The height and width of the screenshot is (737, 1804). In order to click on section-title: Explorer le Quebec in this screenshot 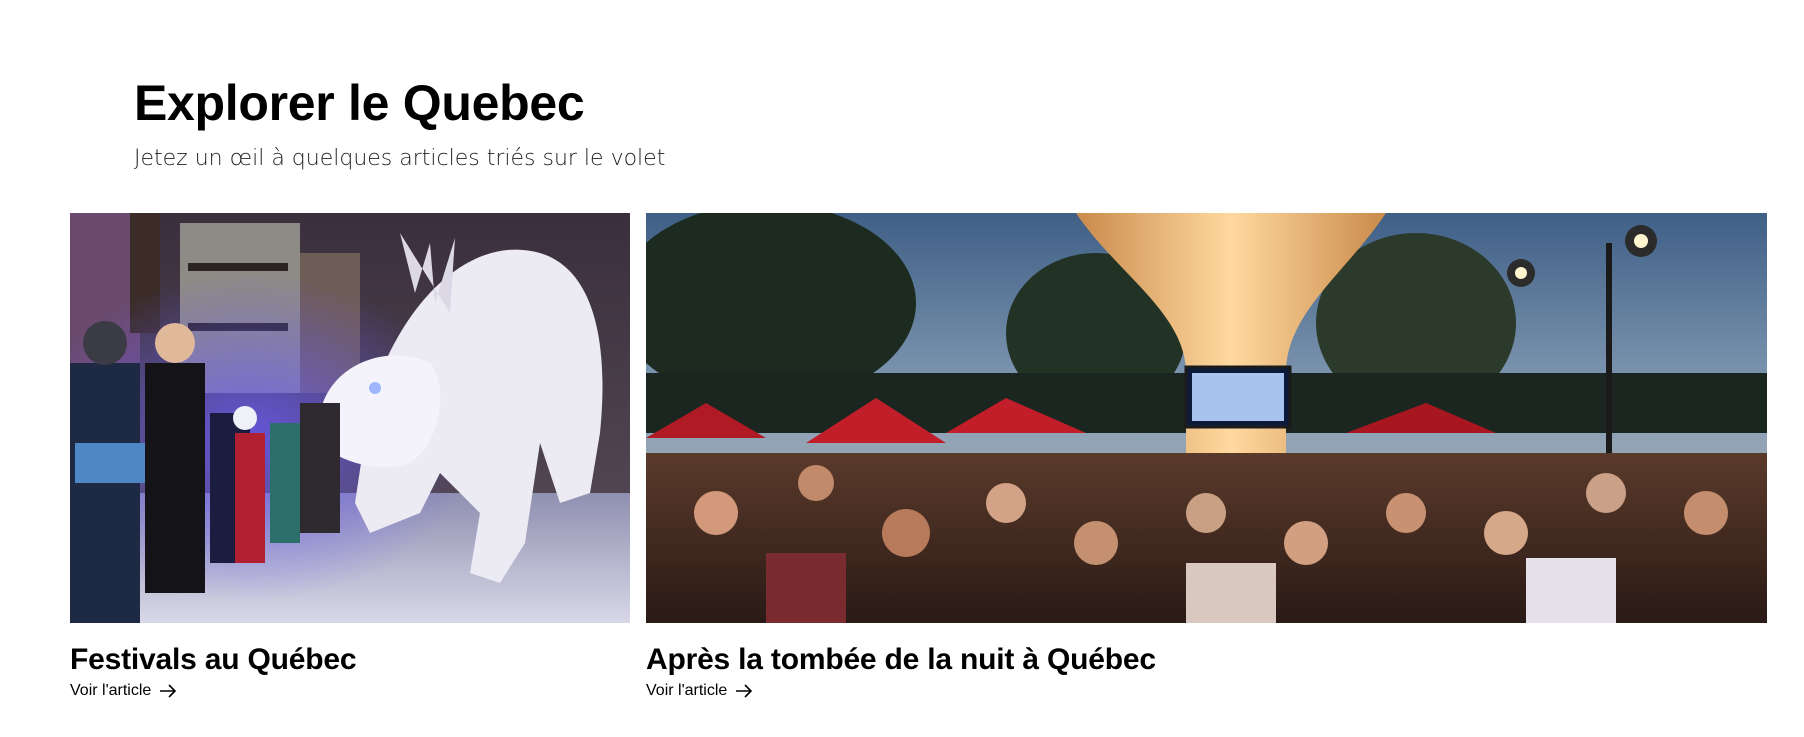, I will do `click(359, 103)`.